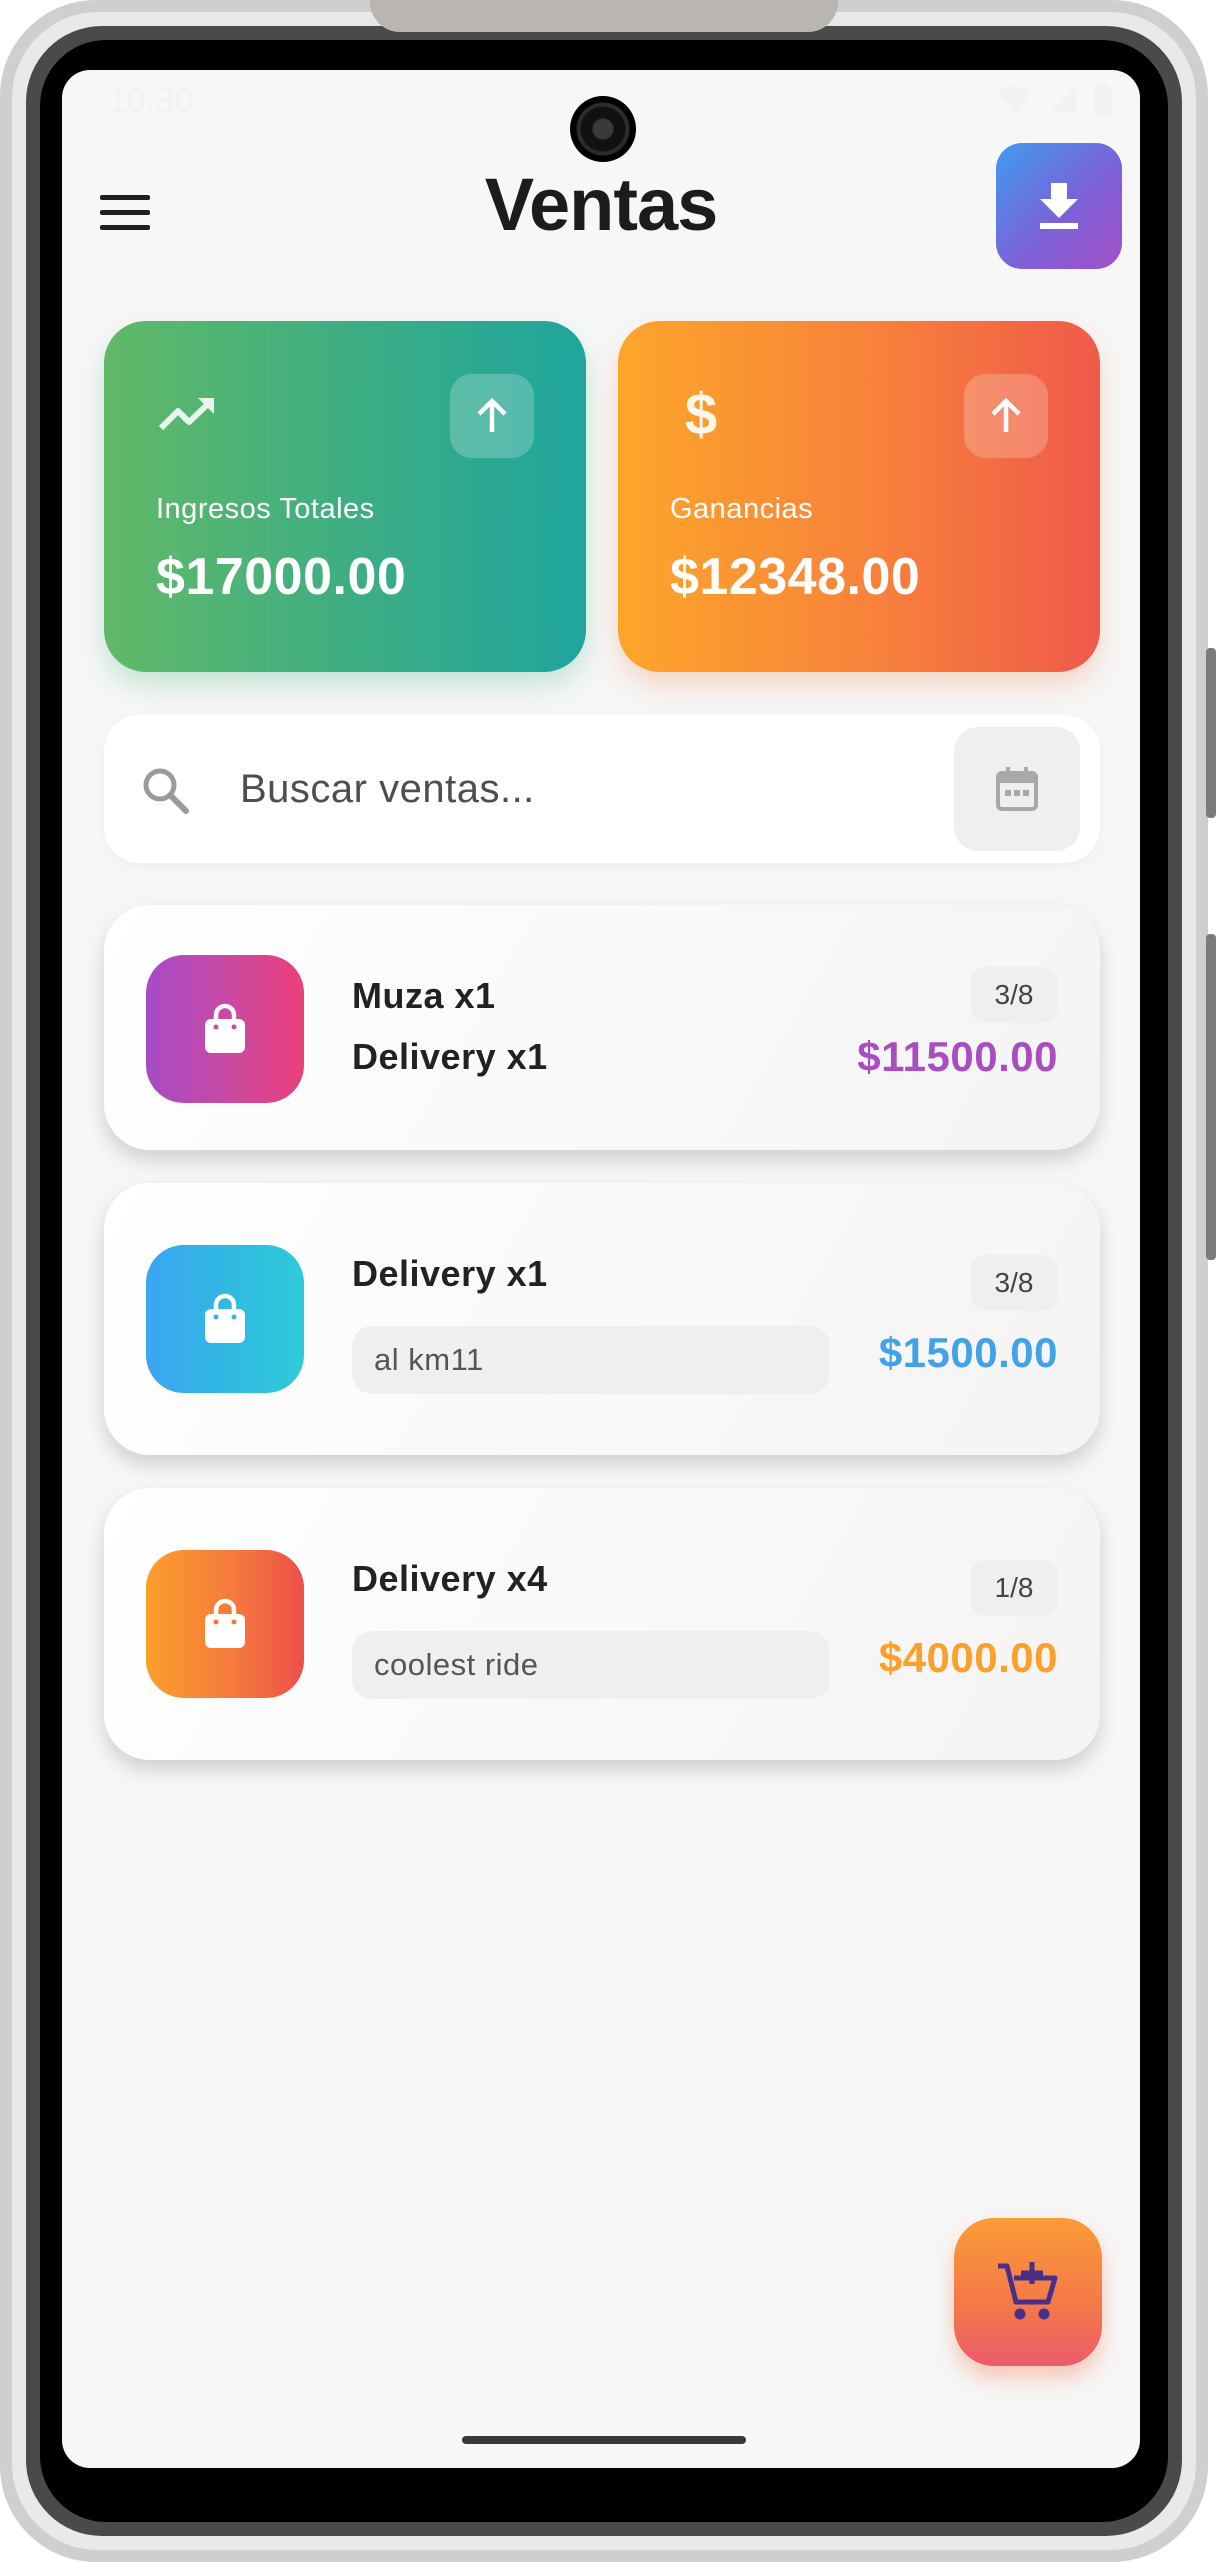  What do you see at coordinates (1211, 733) in the screenshot?
I see `volume-button` at bounding box center [1211, 733].